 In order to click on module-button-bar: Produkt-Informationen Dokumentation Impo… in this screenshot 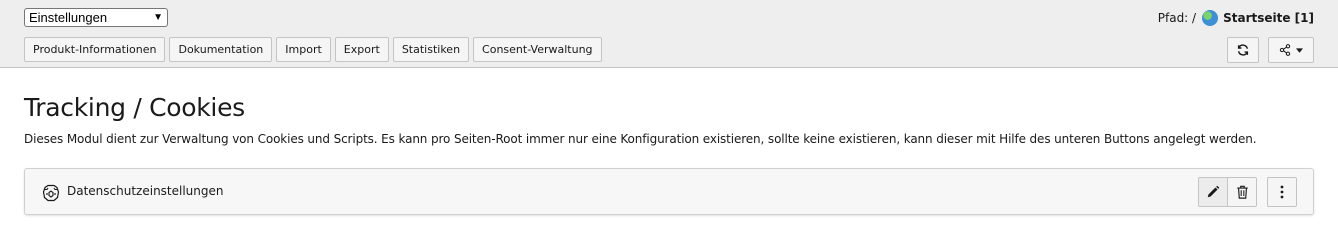, I will do `click(313, 49)`.